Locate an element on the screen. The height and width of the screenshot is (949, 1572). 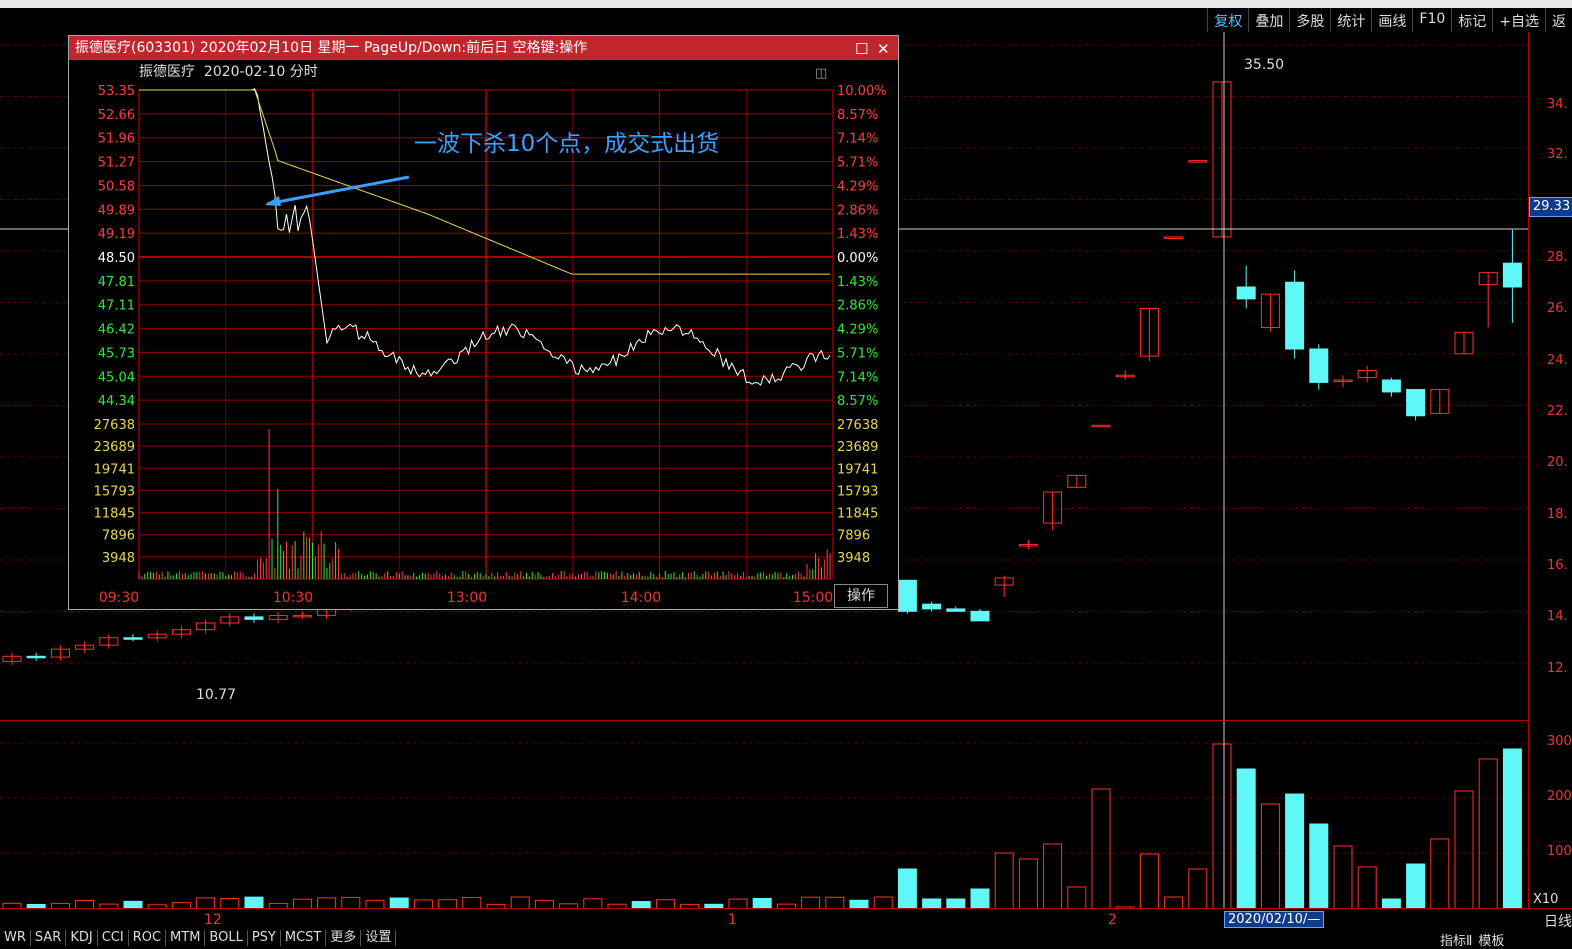
average-line is located at coordinates (484, 182).